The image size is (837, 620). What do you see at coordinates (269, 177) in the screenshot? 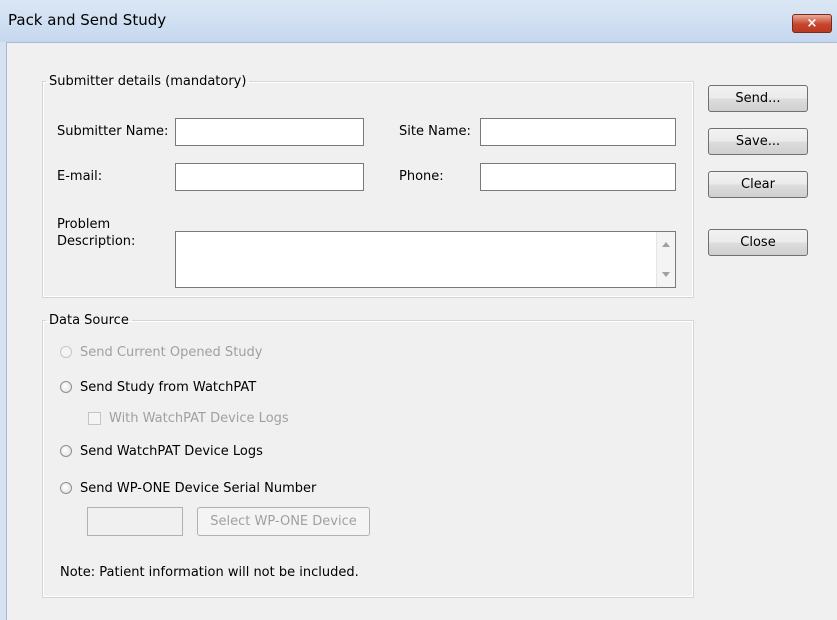
I see `email-input` at bounding box center [269, 177].